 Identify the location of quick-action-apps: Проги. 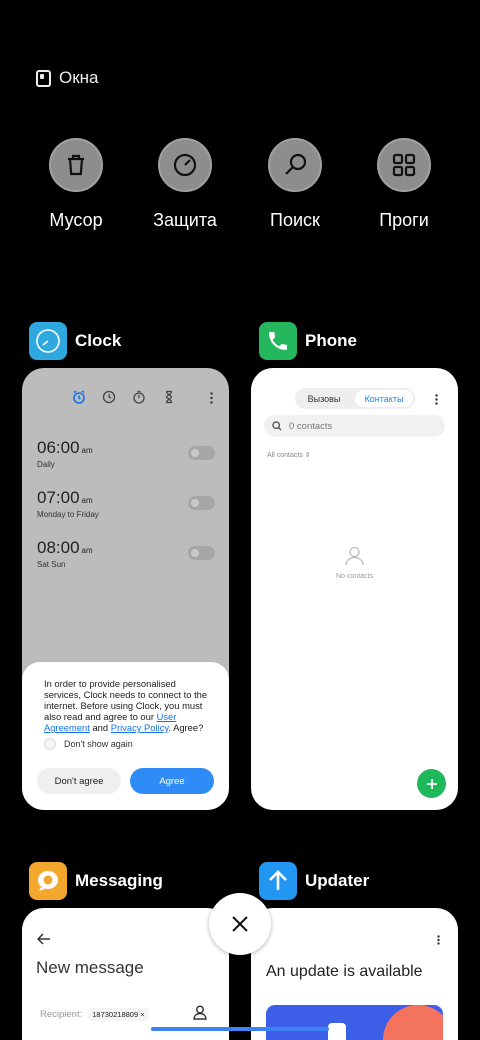
(404, 184).